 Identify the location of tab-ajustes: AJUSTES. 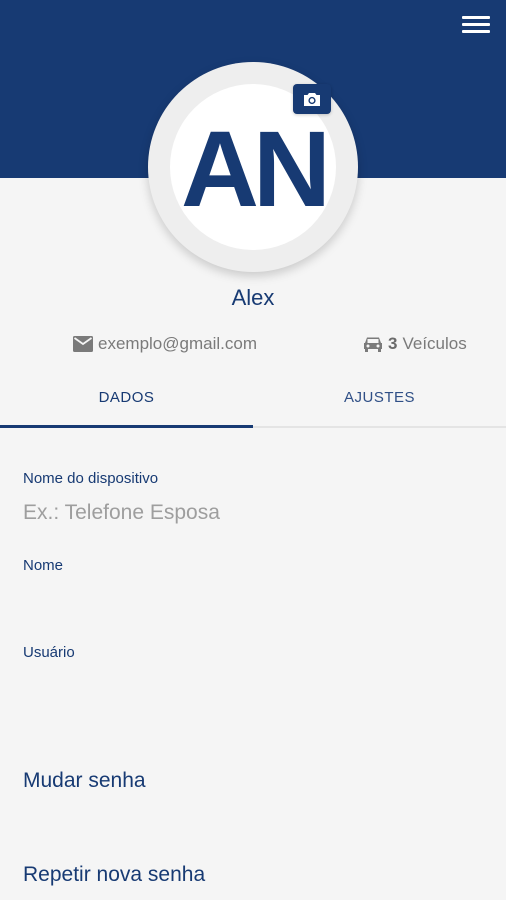
(379, 397).